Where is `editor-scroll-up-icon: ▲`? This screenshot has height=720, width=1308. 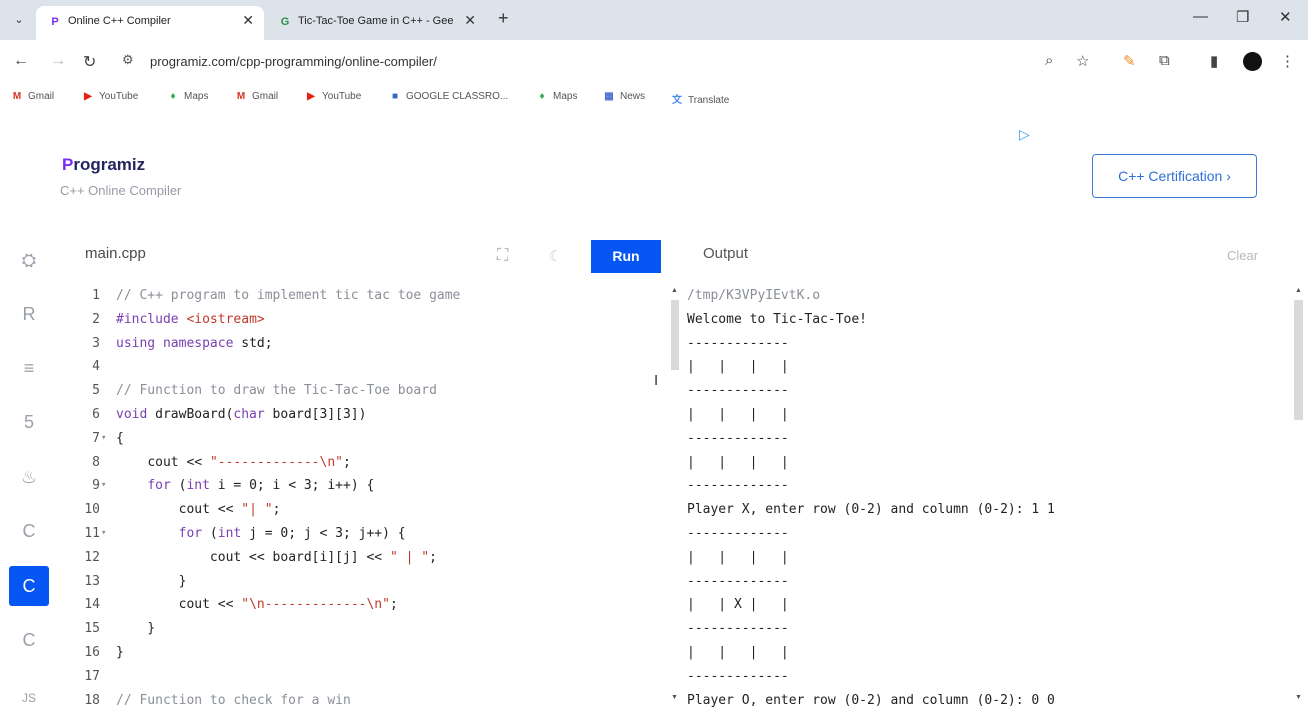
editor-scroll-up-icon: ▲ is located at coordinates (674, 290).